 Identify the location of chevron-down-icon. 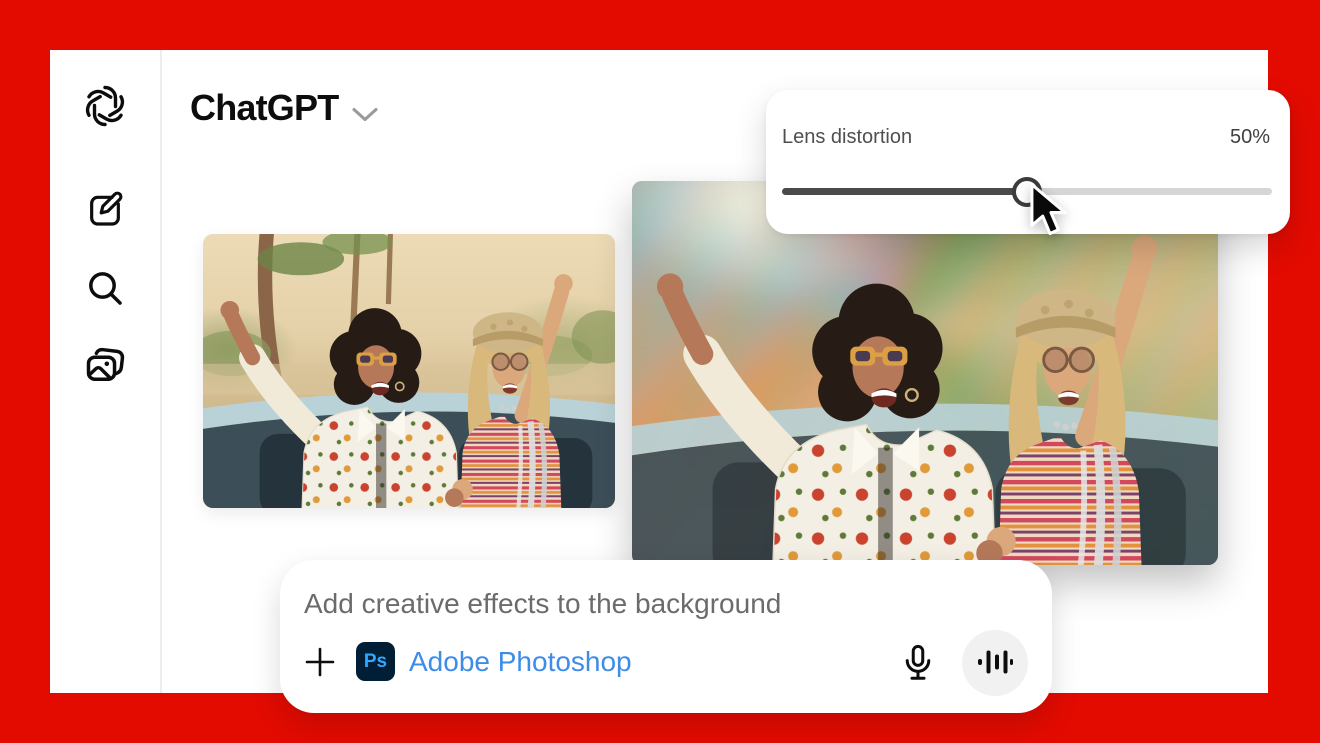
(365, 111).